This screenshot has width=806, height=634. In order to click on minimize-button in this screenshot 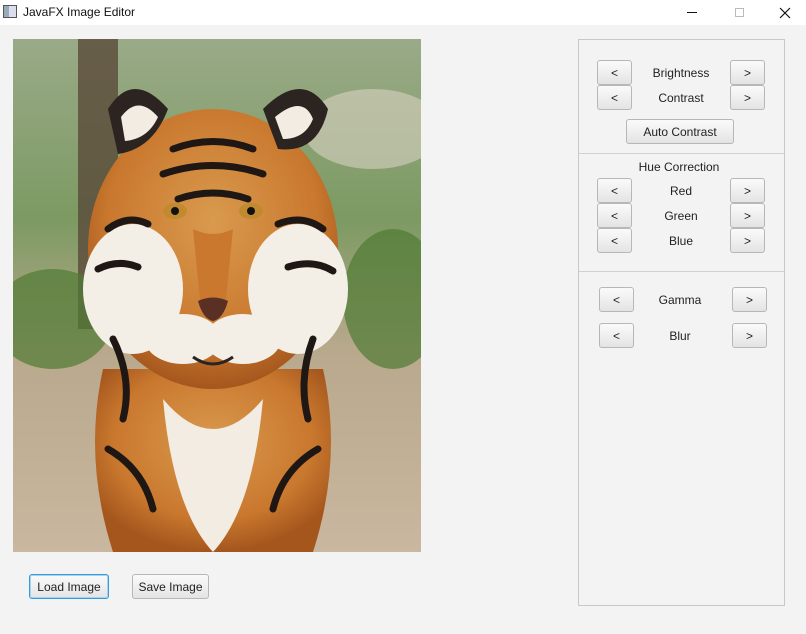, I will do `click(692, 12)`.